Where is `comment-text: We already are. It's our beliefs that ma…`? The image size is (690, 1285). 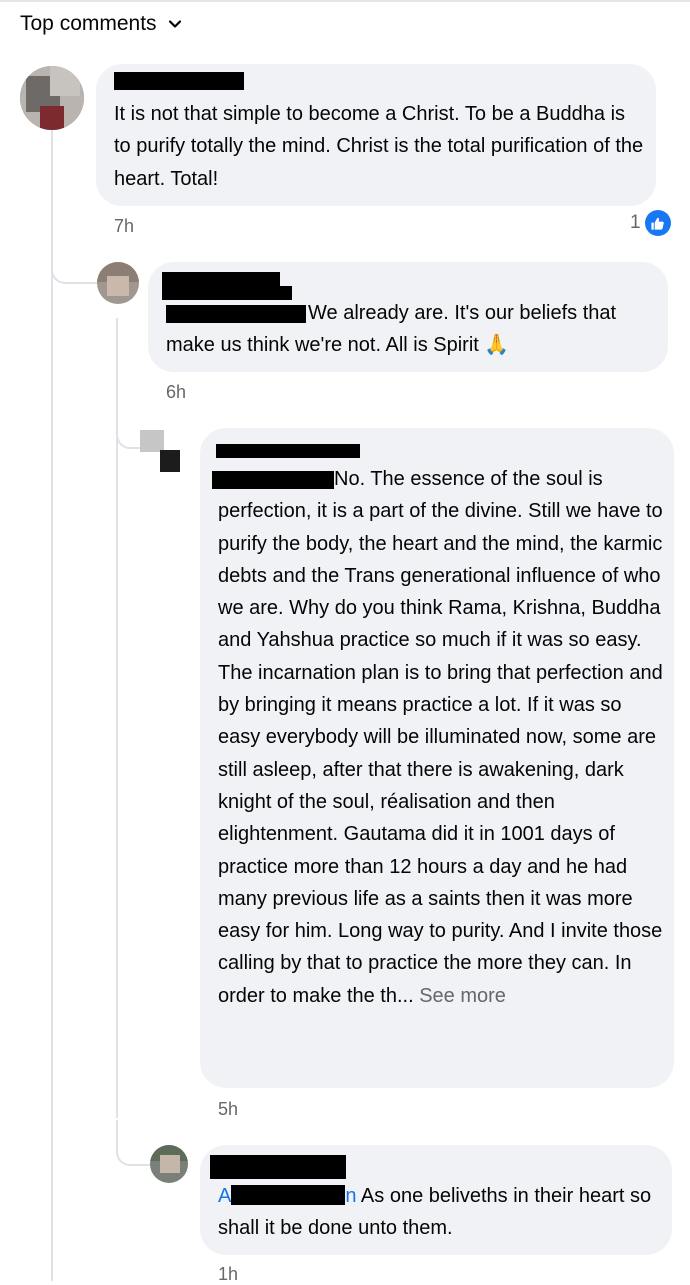
comment-text: We already are. It's our beliefs that ma… is located at coordinates (391, 329).